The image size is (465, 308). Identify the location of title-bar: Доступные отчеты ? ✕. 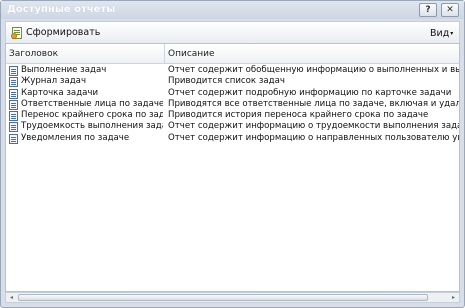
(232, 10).